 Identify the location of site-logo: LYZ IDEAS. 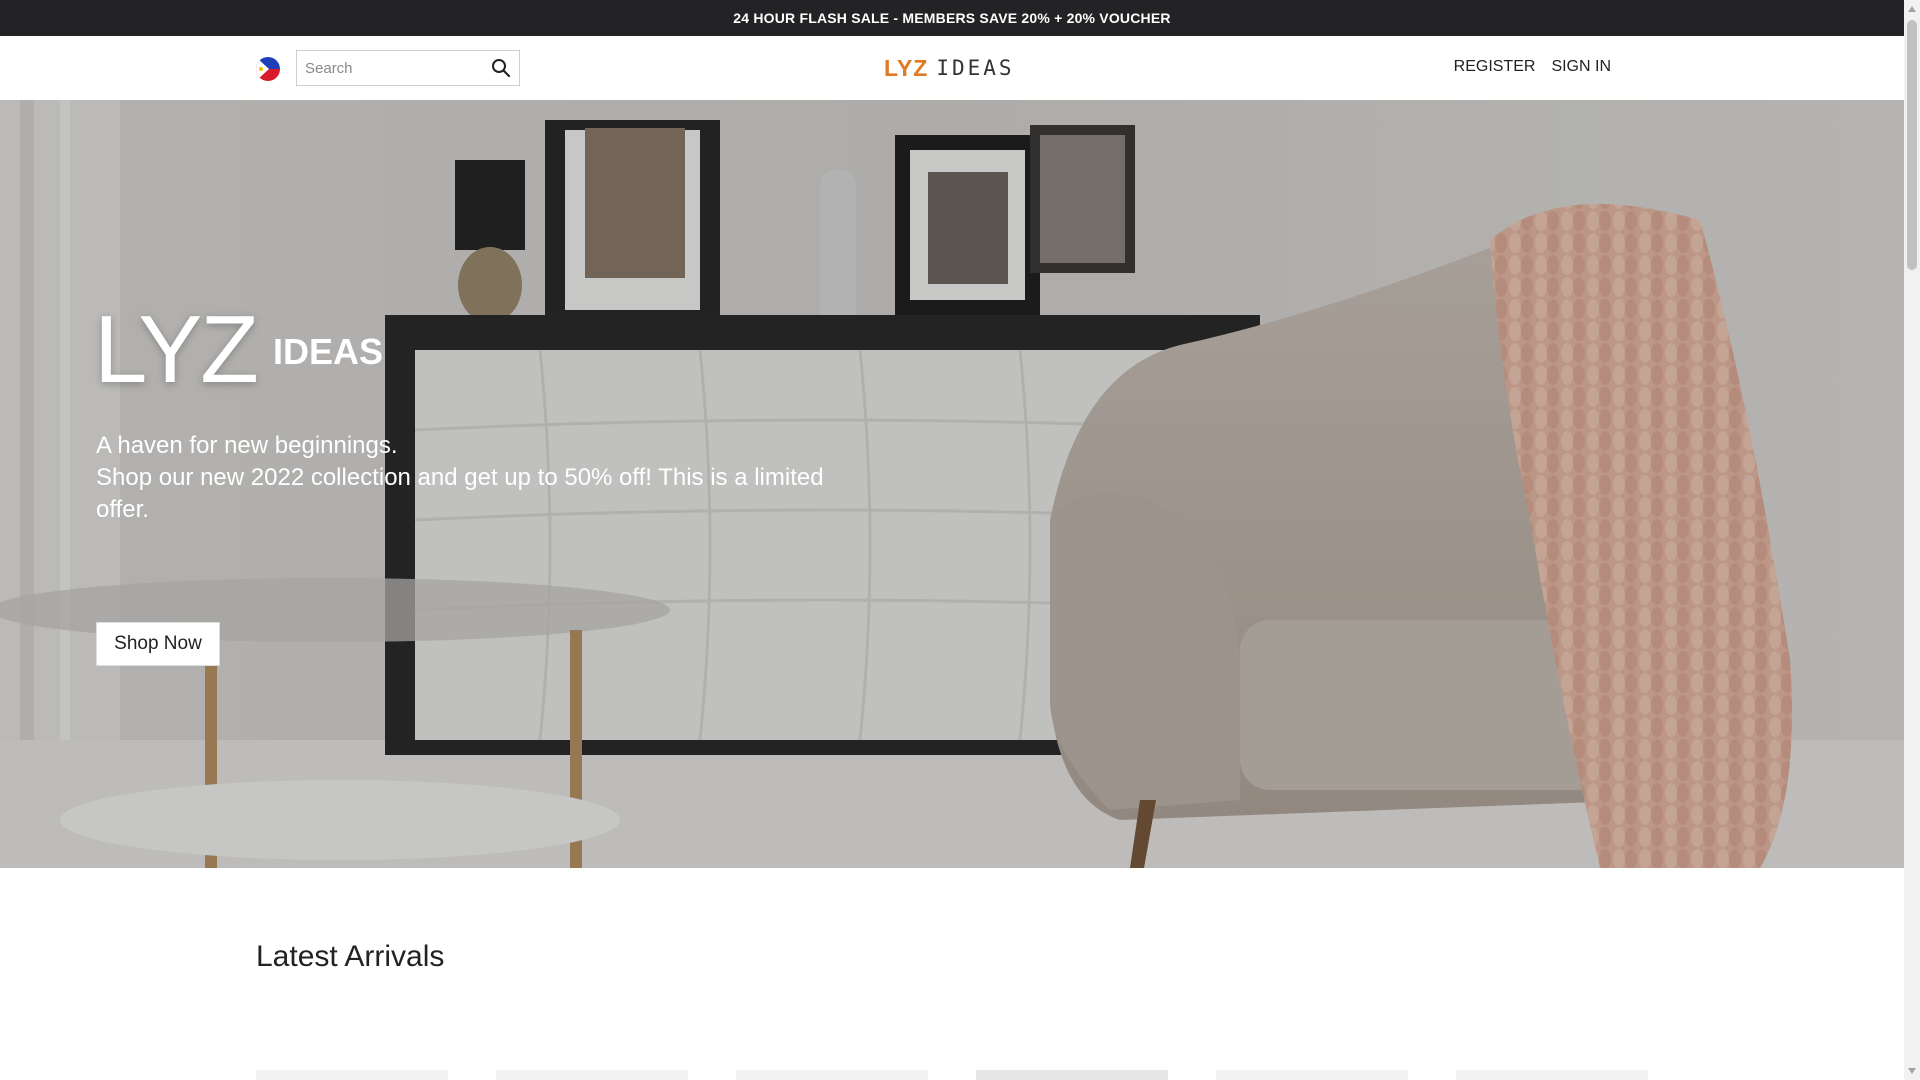
(949, 68).